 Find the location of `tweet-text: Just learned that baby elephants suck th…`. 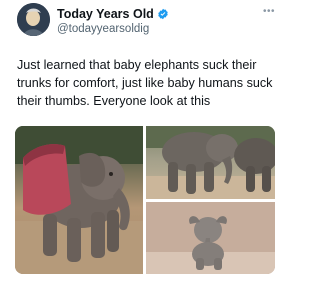

tweet-text: Just learned that baby elephants suck th… is located at coordinates (145, 83).